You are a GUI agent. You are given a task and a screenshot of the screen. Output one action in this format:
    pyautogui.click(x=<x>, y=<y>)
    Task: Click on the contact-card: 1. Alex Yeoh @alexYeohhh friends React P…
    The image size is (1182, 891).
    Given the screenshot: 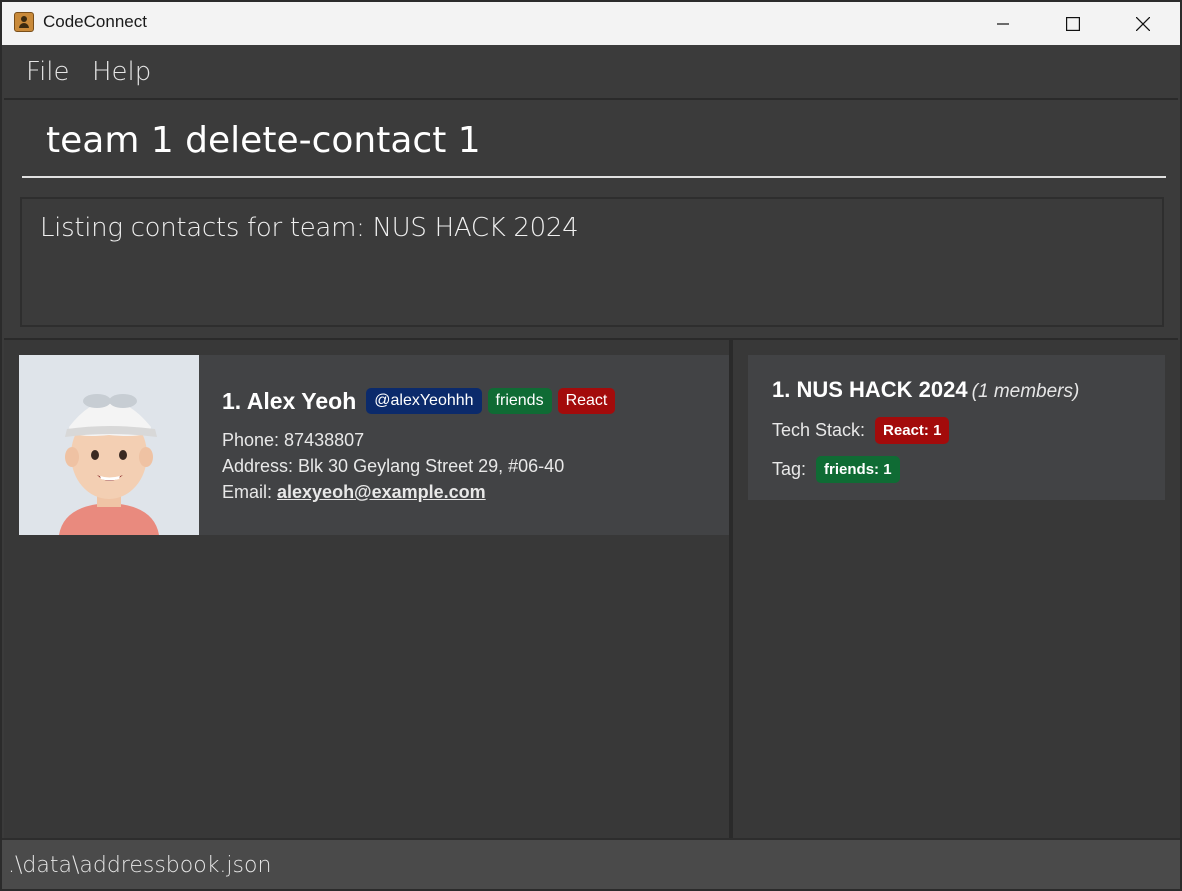 What is the action you would take?
    pyautogui.click(x=374, y=445)
    